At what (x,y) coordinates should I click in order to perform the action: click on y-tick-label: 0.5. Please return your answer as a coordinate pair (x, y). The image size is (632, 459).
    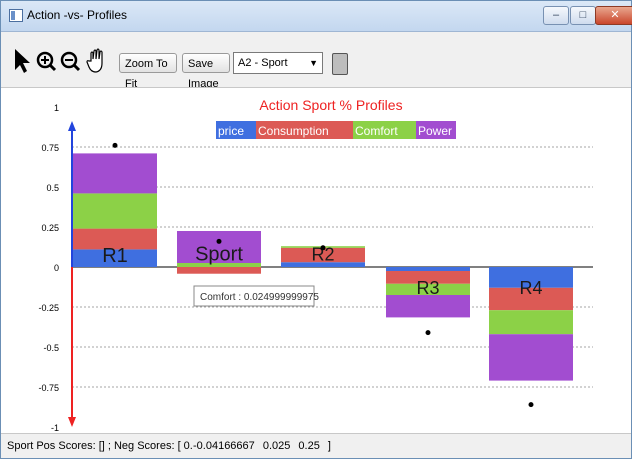
    Looking at the image, I should click on (52, 188).